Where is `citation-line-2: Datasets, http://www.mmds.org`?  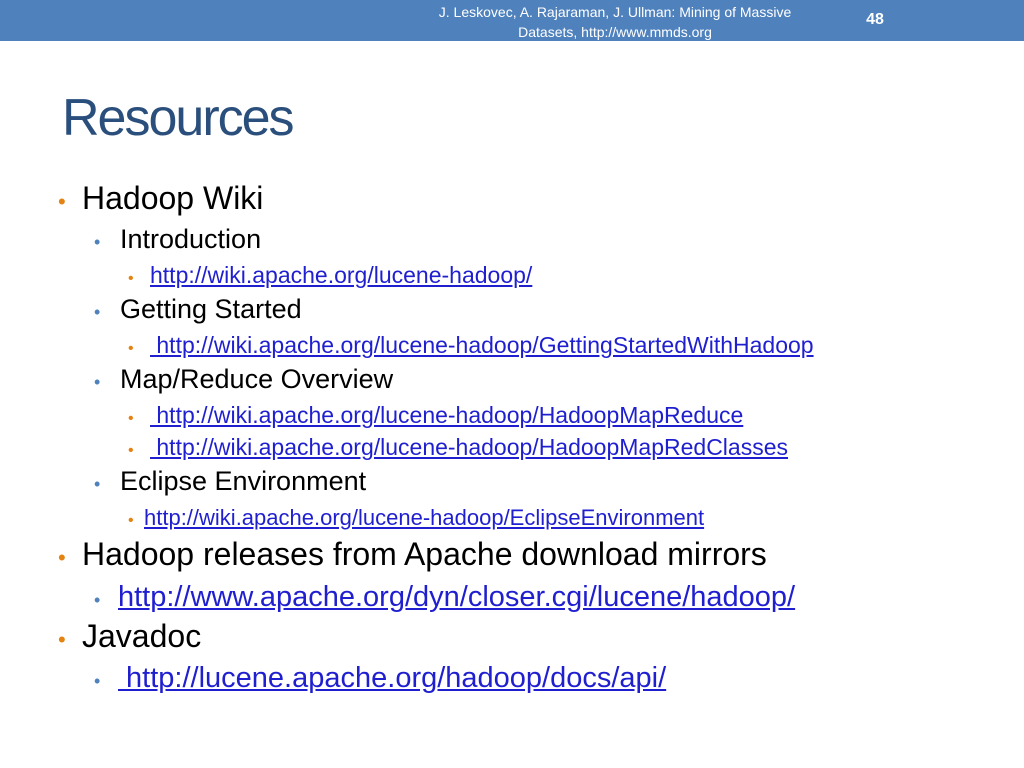 citation-line-2: Datasets, http://www.mmds.org is located at coordinates (615, 32).